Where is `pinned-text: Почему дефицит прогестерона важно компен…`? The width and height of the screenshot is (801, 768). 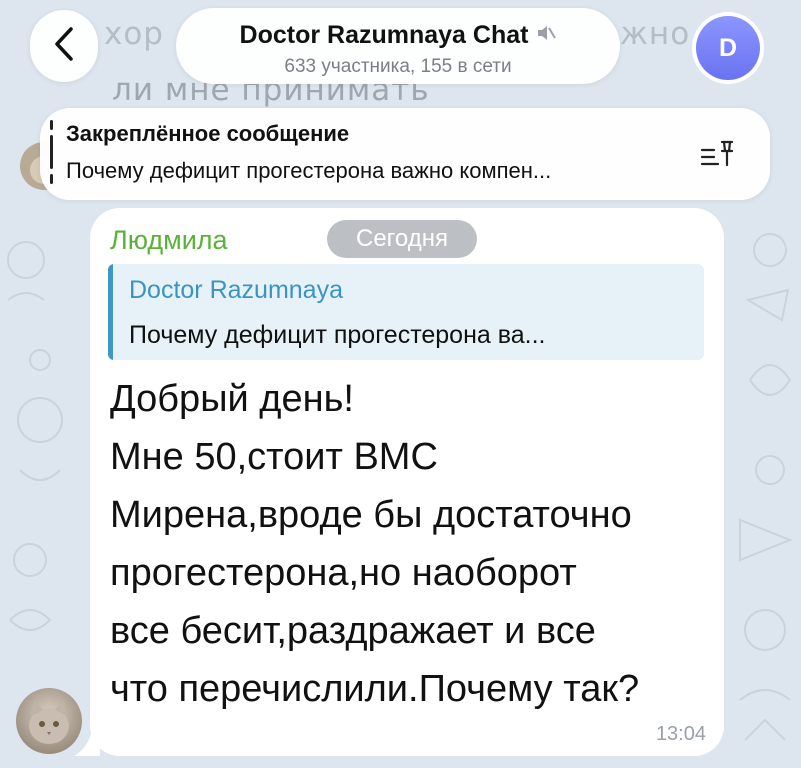
pinned-text: Почему дефицит прогестерона важно компен… is located at coordinates (309, 170).